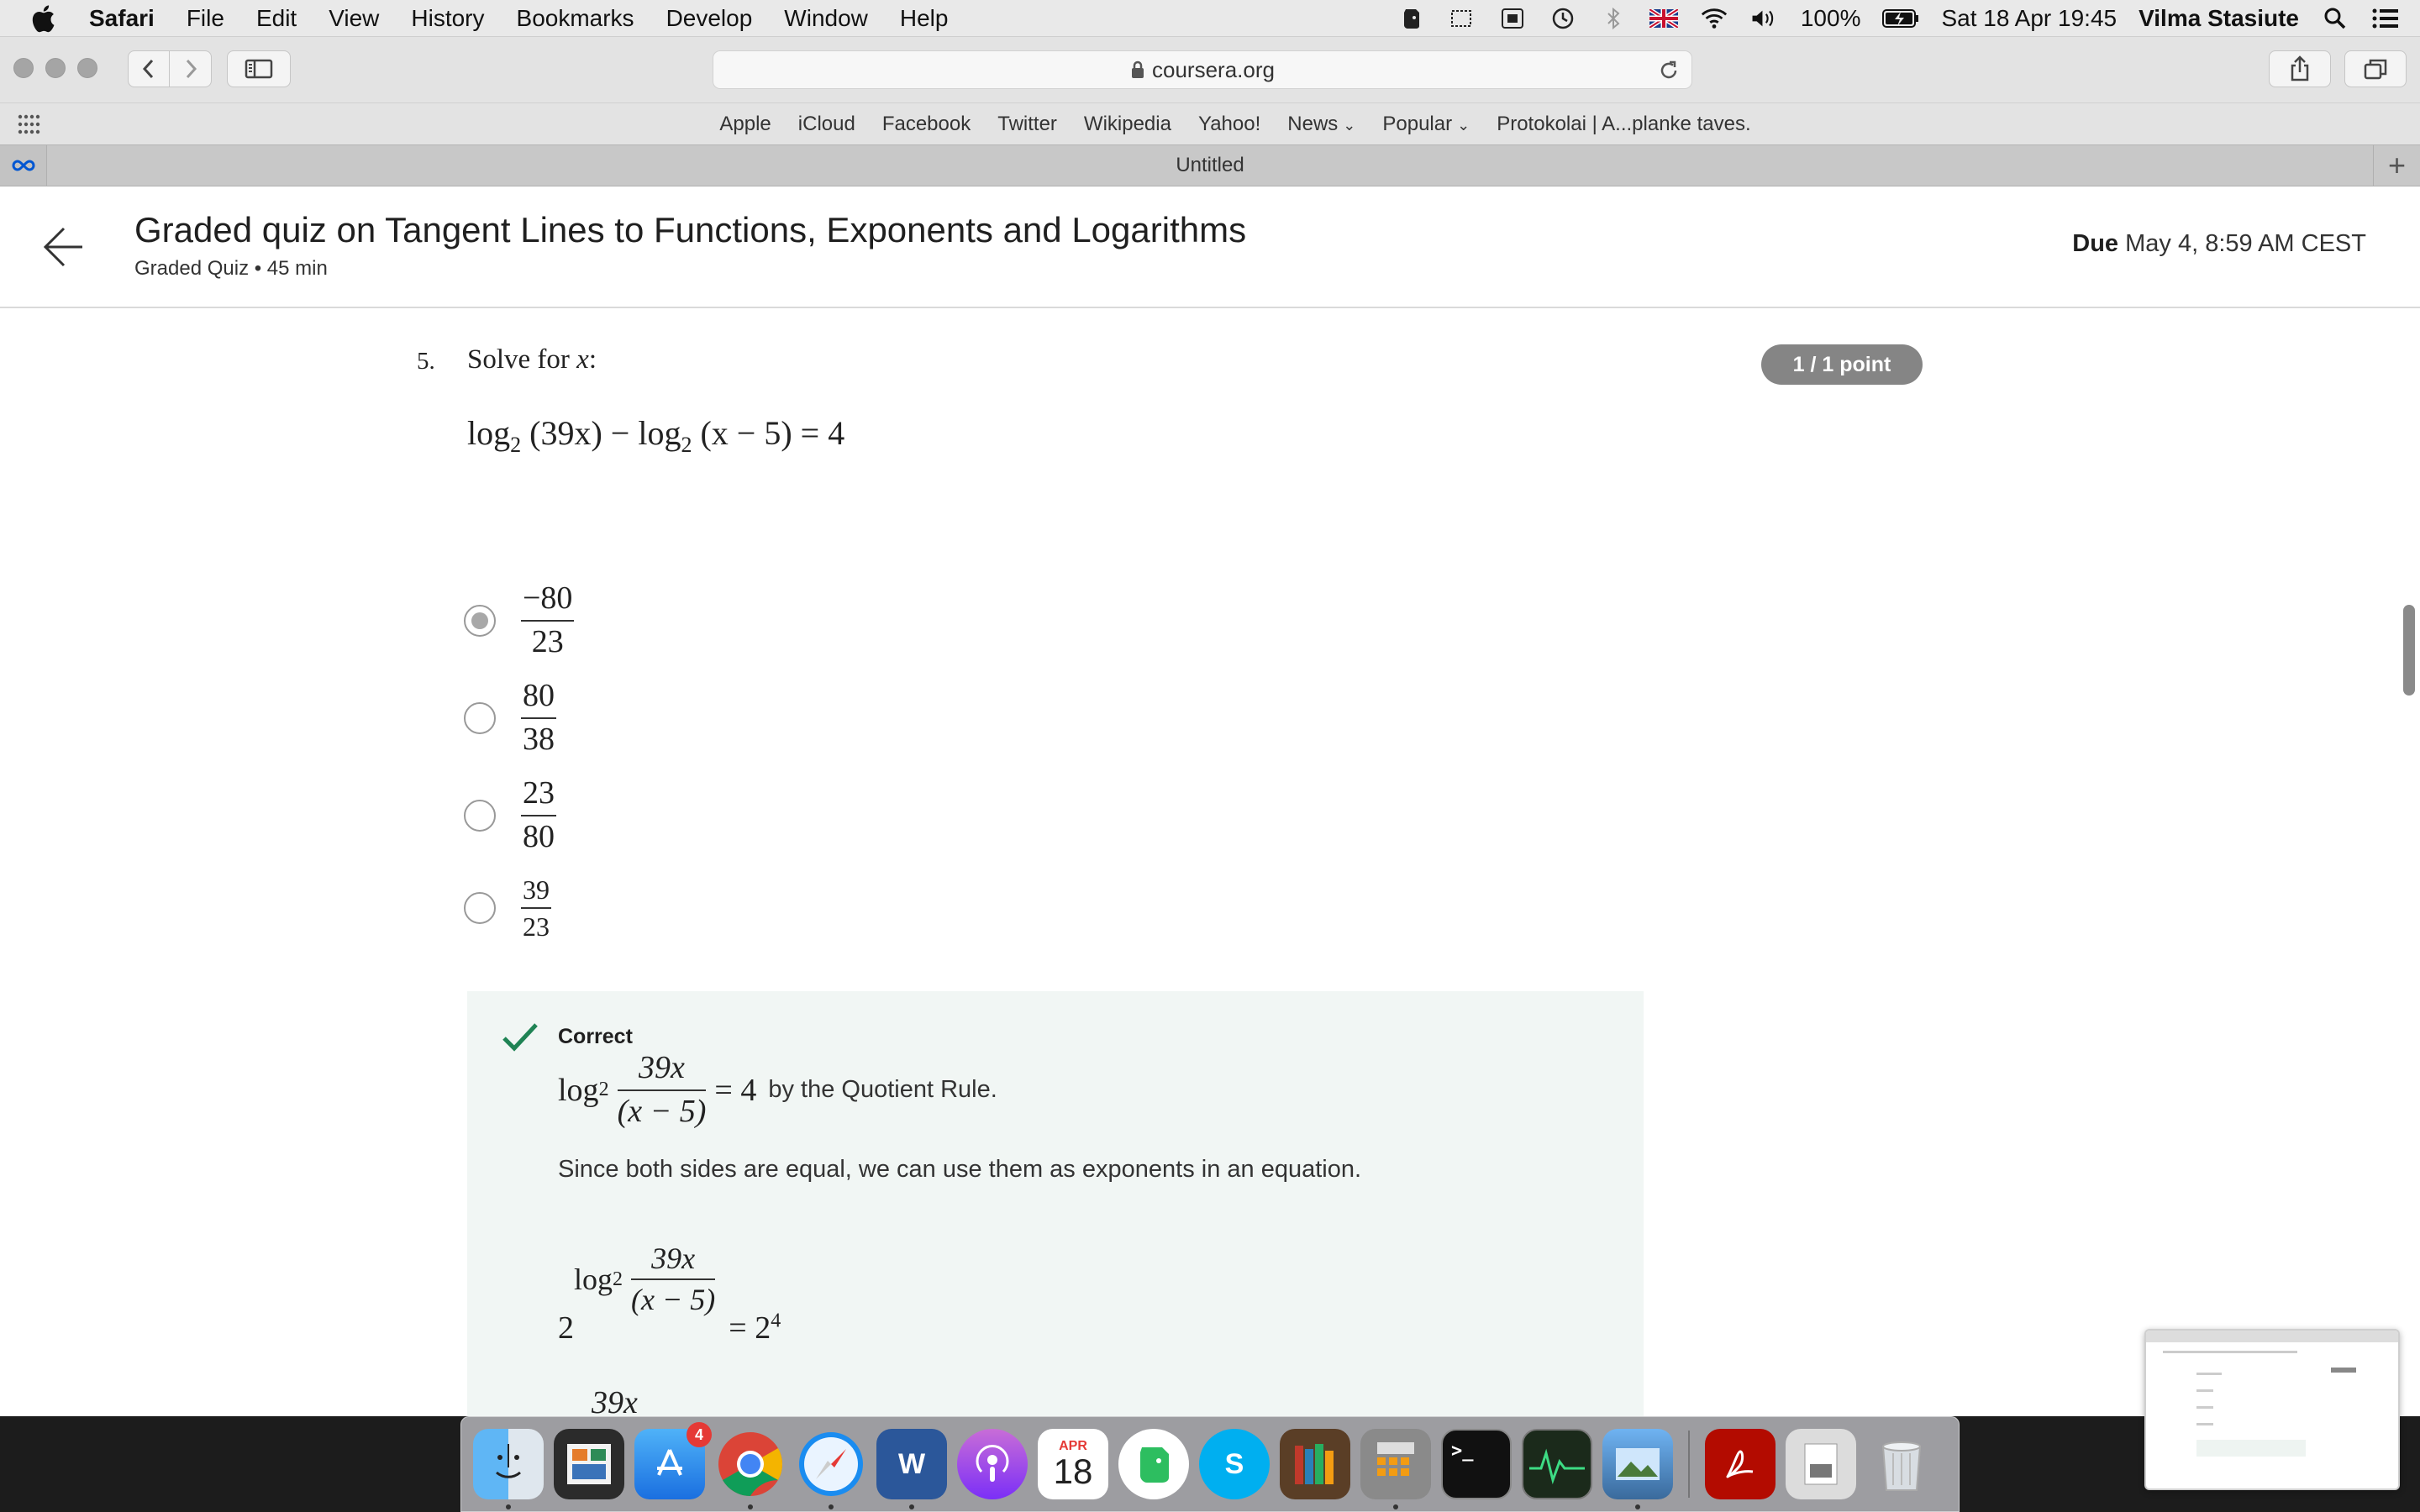 The image size is (2420, 1512). I want to click on calculator-icon, so click(1395, 1469).